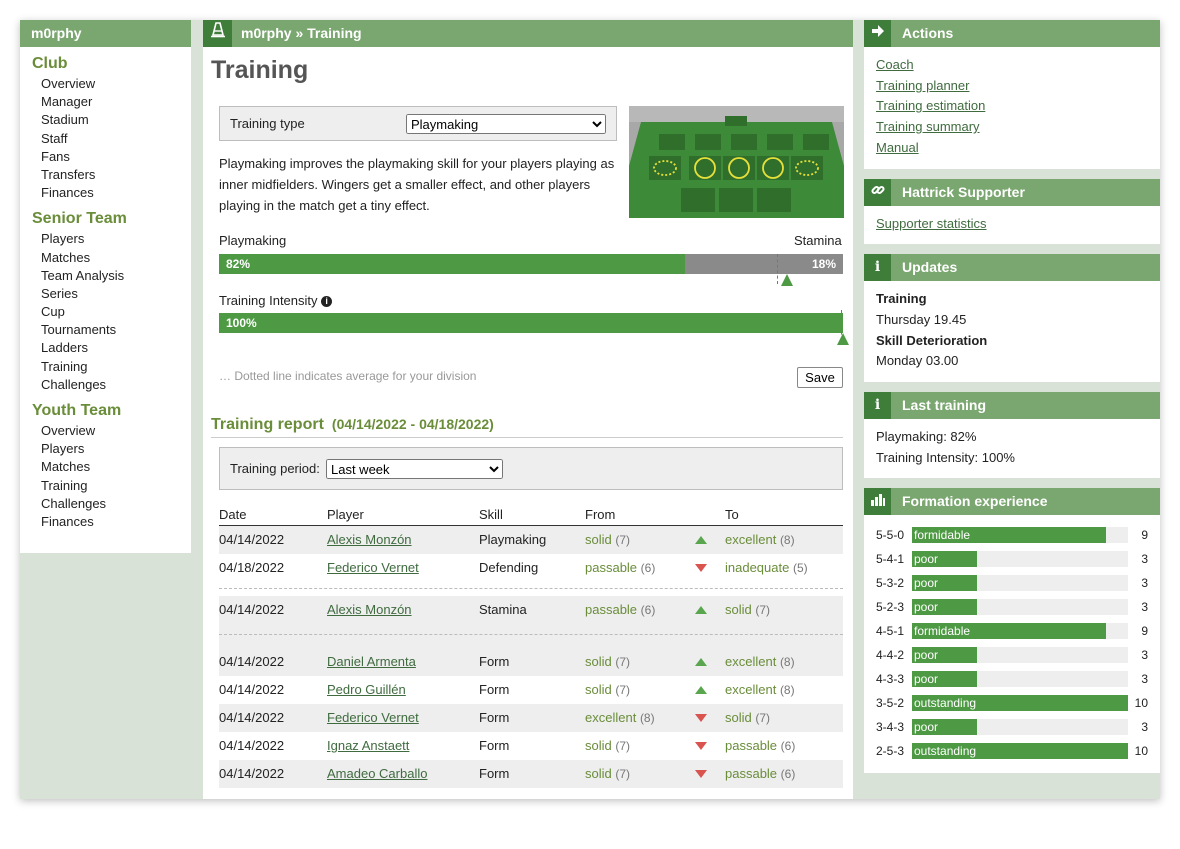 The image size is (1180, 849). Describe the element at coordinates (1012, 106) in the screenshot. I see `action-link-training-estimation: Training estimation` at that location.